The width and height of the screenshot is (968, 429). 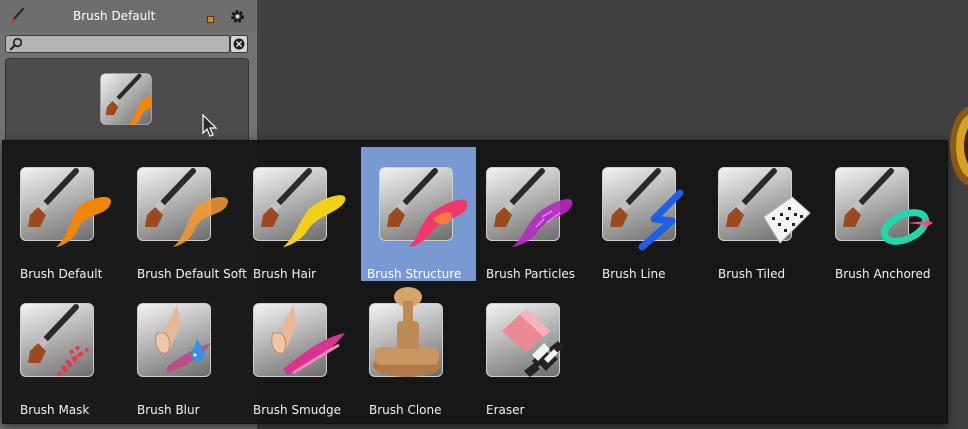 What do you see at coordinates (505, 410) in the screenshot?
I see `tile-label: Eraser` at bounding box center [505, 410].